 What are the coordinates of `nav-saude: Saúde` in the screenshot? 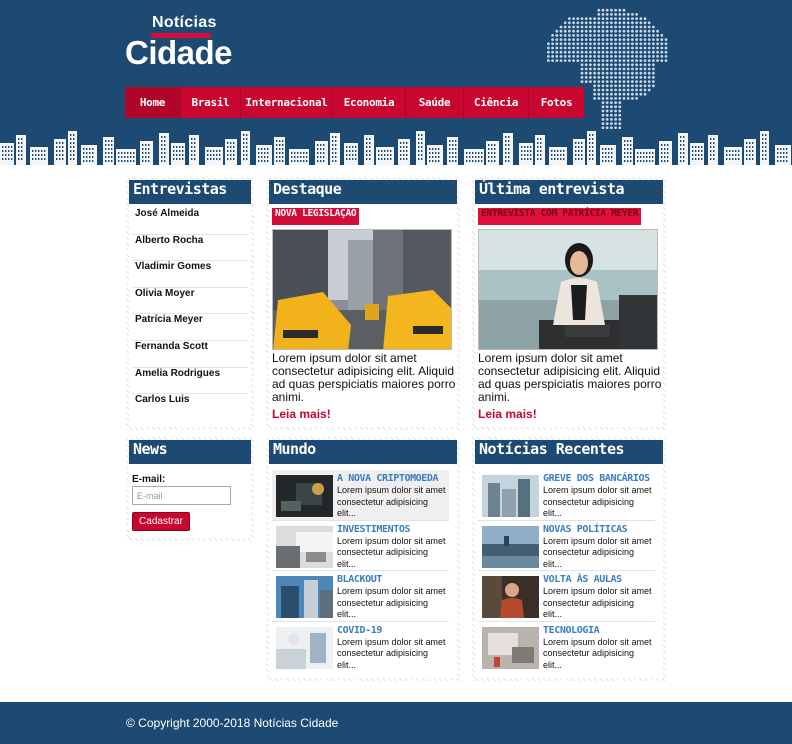 It's located at (435, 102).